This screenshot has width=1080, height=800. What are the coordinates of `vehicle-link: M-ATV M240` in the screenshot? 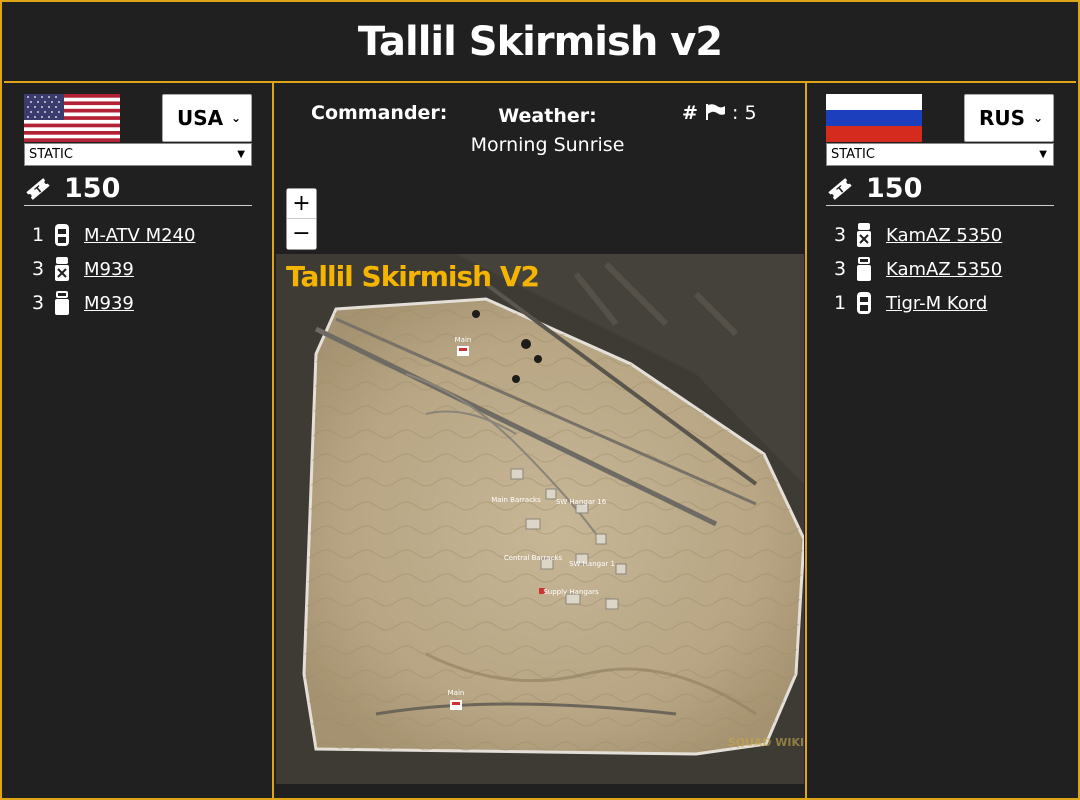 It's located at (139, 235).